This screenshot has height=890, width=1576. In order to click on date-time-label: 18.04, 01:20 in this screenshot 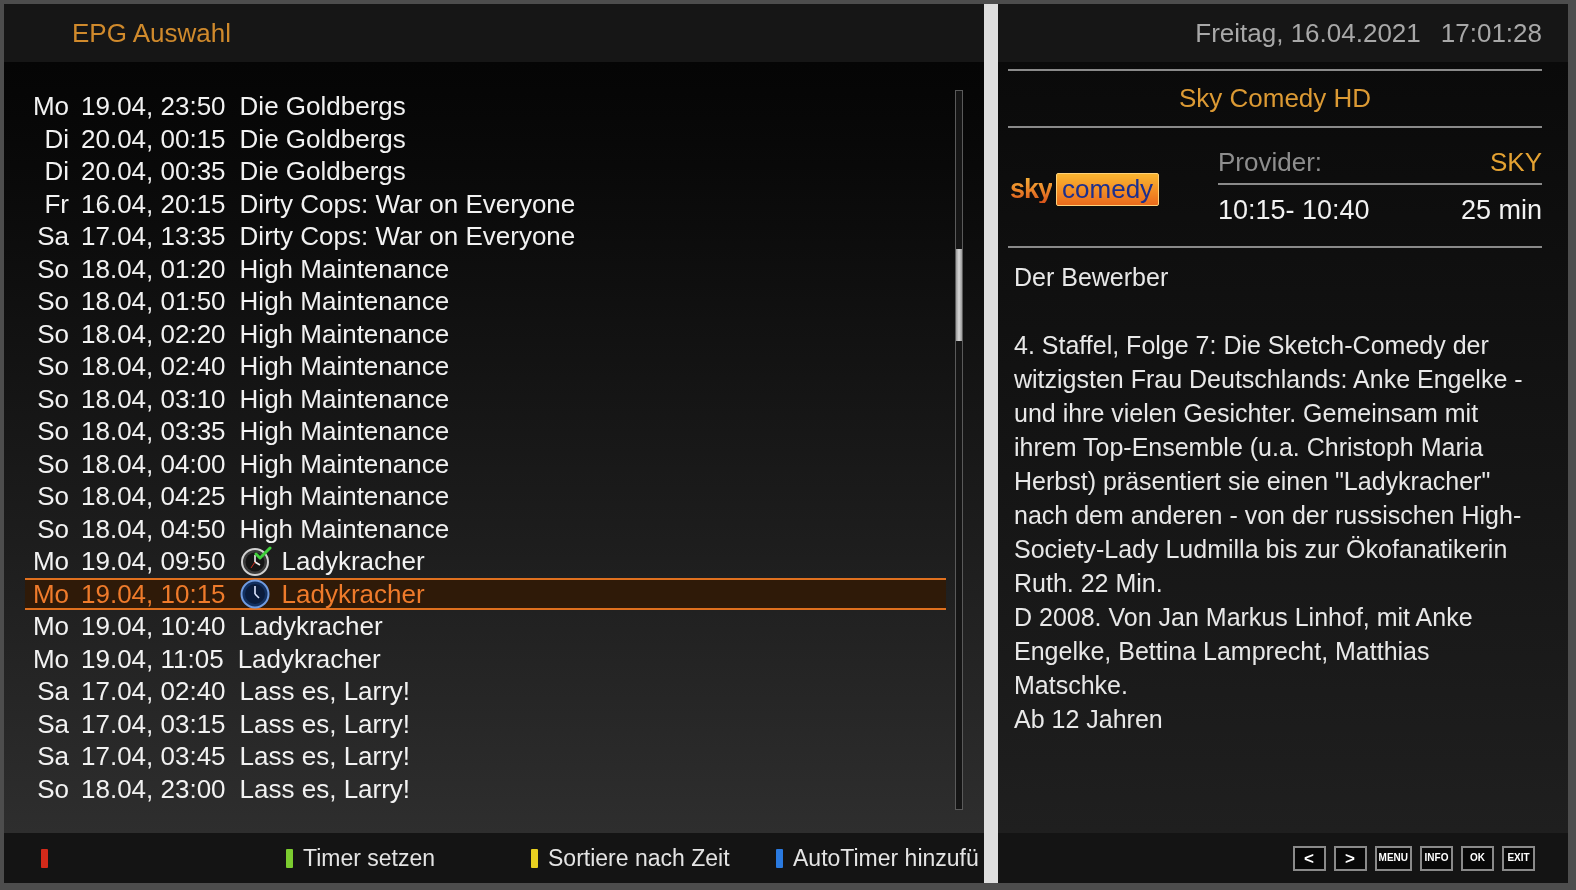, I will do `click(153, 268)`.